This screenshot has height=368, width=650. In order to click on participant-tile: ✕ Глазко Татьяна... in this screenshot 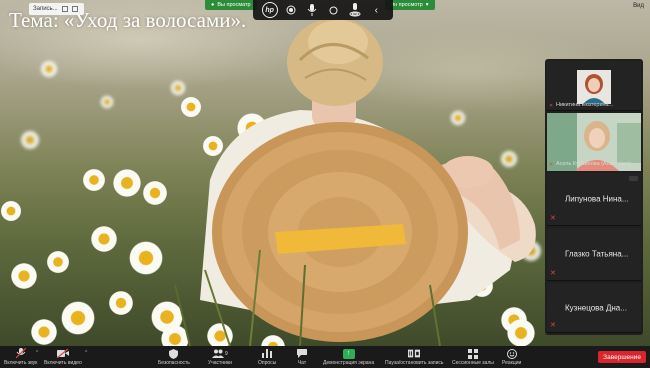, I will do `click(594, 254)`.